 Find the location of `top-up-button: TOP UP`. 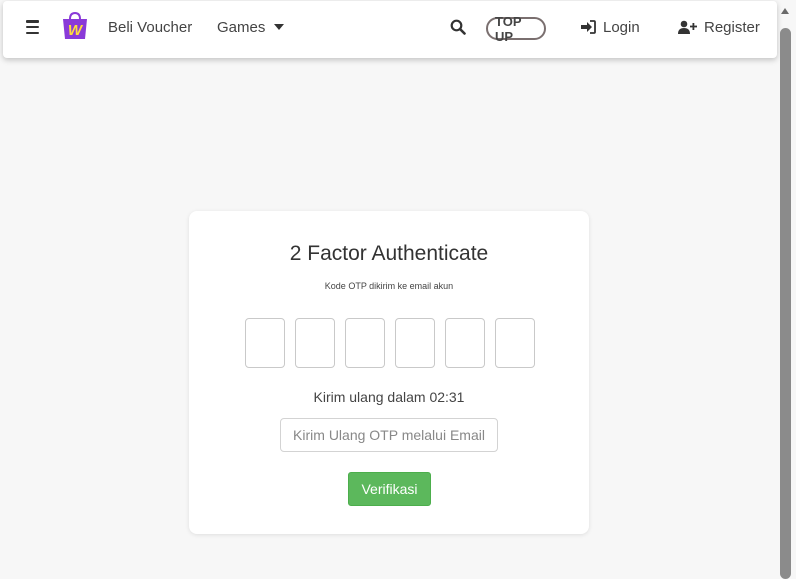

top-up-button: TOP UP is located at coordinates (516, 29).